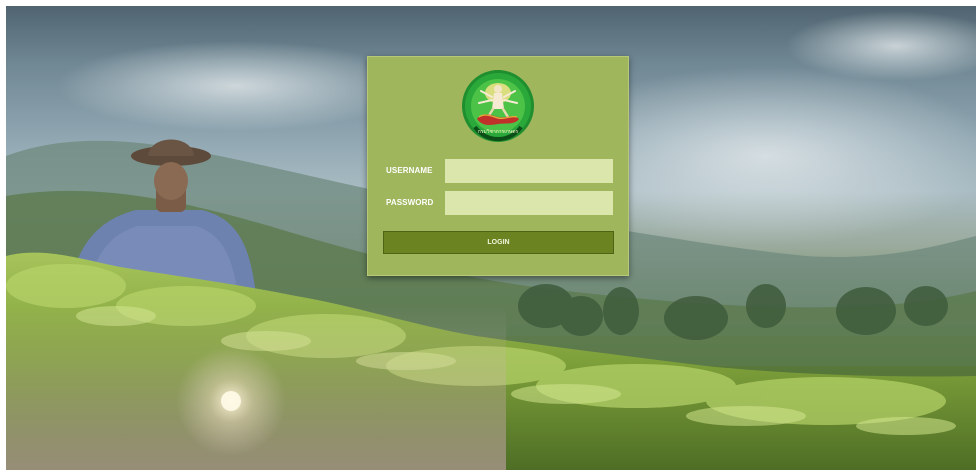 Image resolution: width=979 pixels, height=472 pixels. What do you see at coordinates (410, 202) in the screenshot?
I see `password-label: PASSWORD` at bounding box center [410, 202].